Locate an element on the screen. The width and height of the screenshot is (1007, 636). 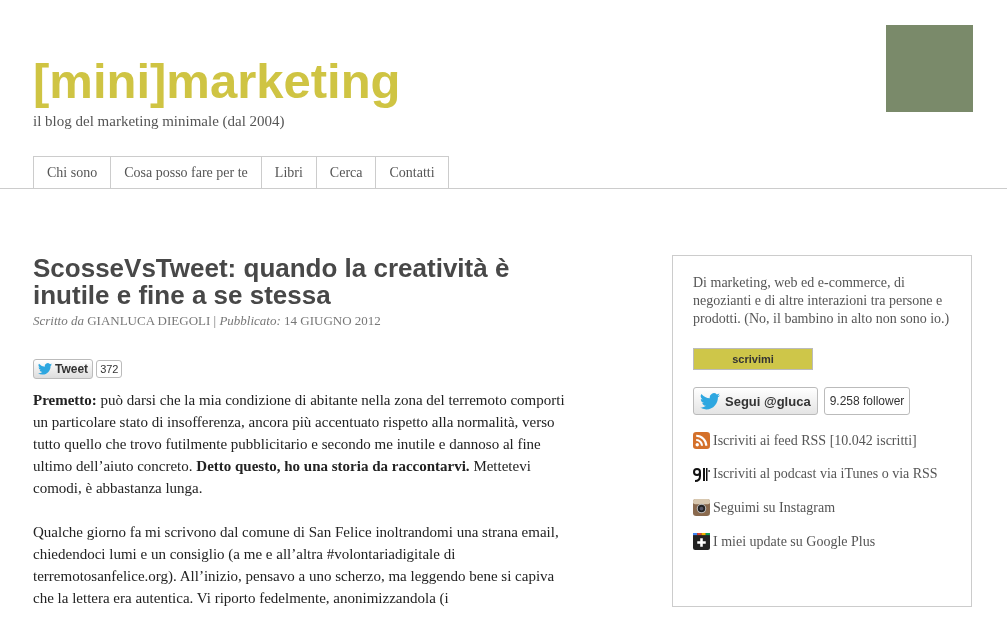
site-tagline: il blog del marketing minimale (dal 2004) is located at coordinates (159, 121).